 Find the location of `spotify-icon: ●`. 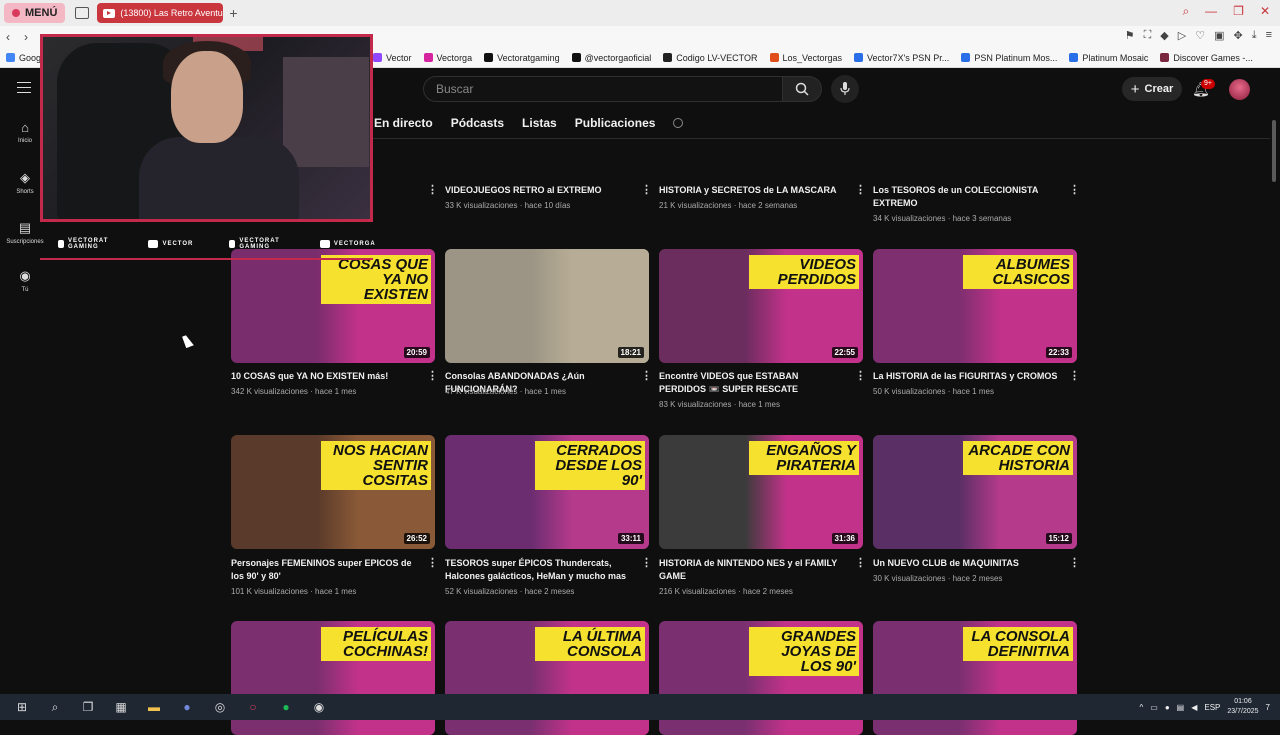

spotify-icon: ● is located at coordinates (286, 707).